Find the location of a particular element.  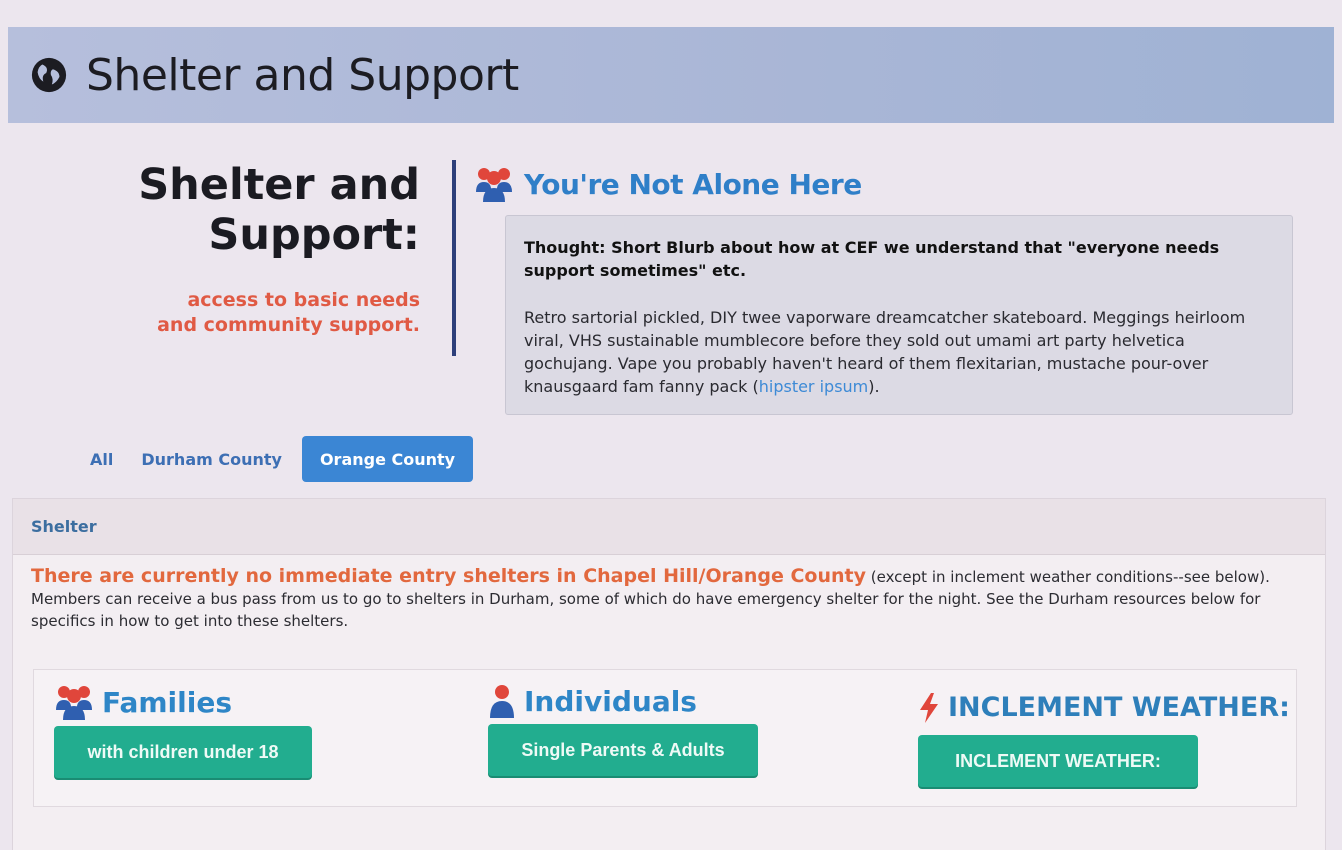

blurb-body-end: ). is located at coordinates (874, 386).